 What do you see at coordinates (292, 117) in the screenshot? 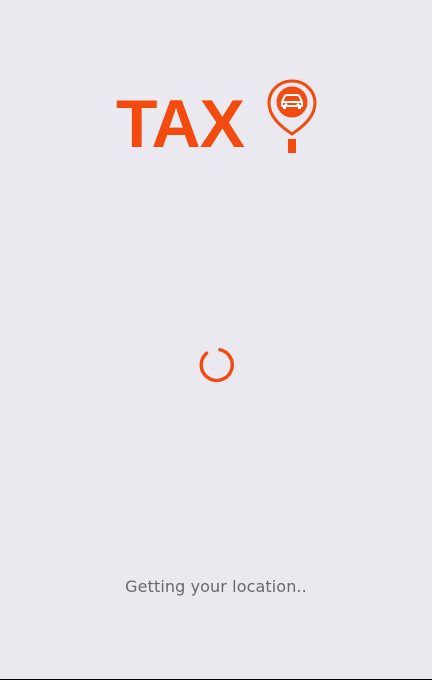
I see `taxi-location-pin-icon` at bounding box center [292, 117].